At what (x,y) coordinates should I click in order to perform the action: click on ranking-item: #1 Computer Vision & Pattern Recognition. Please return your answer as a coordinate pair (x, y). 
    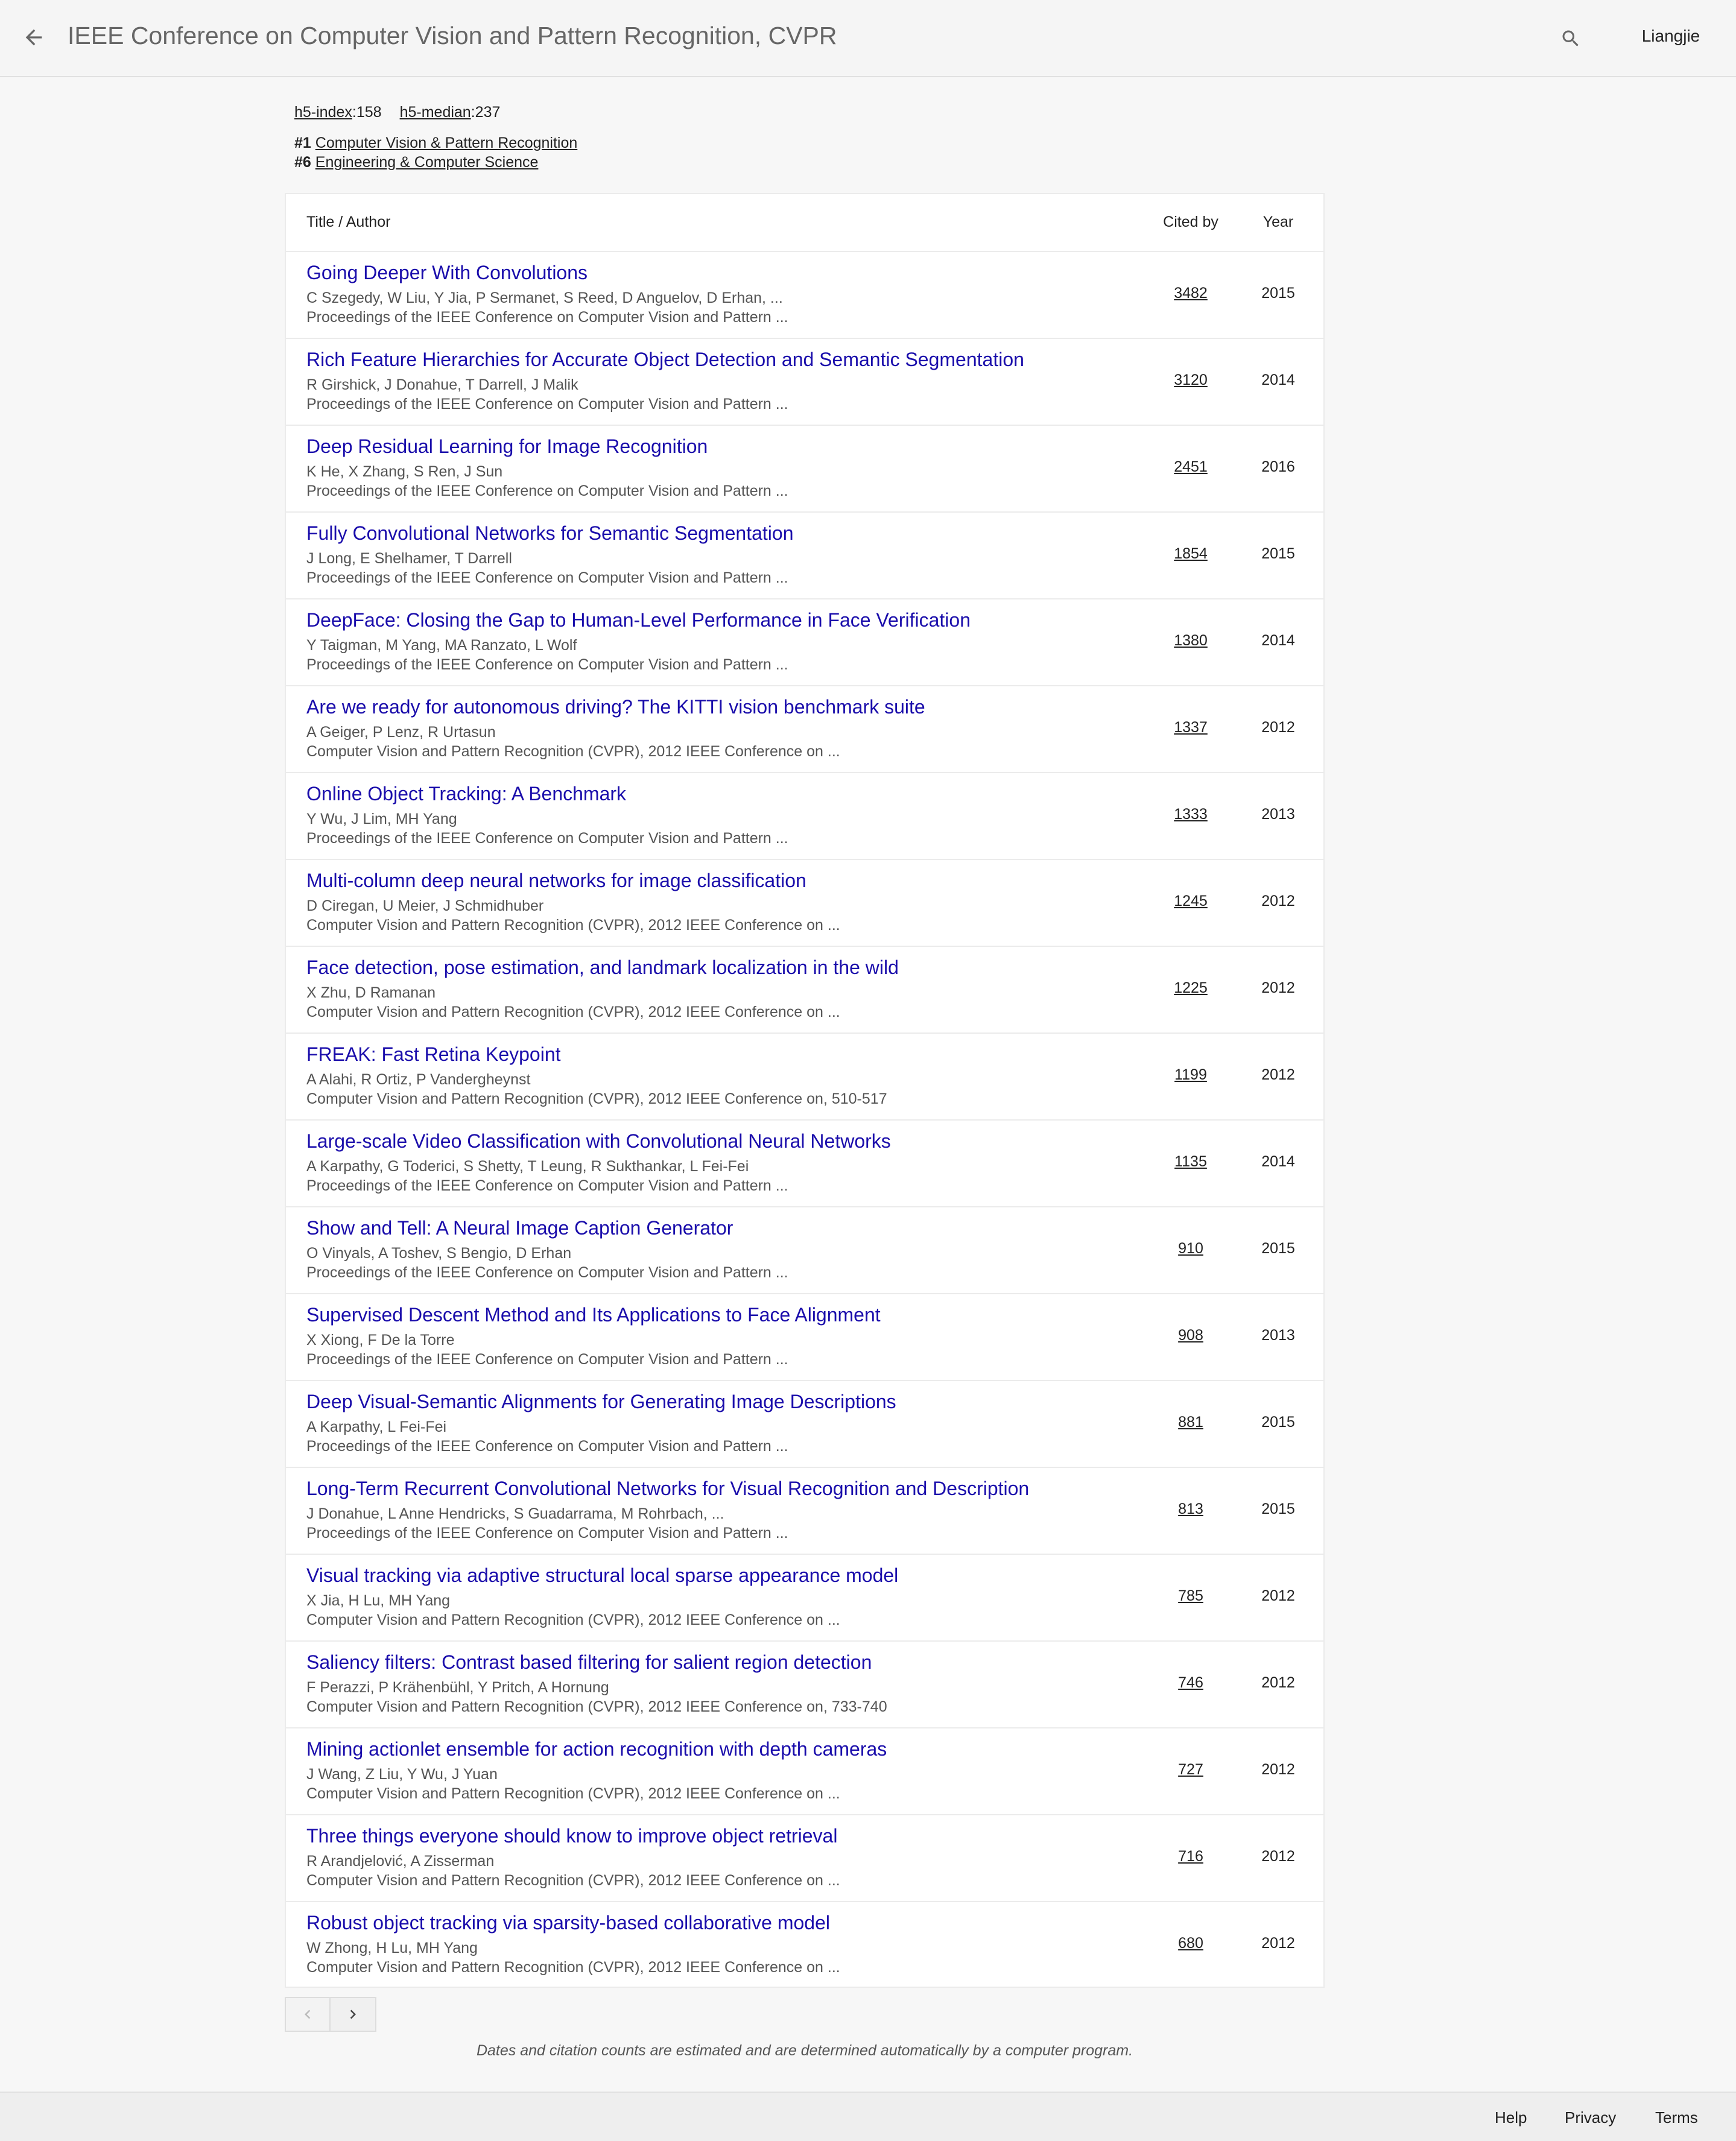
    Looking at the image, I should click on (435, 143).